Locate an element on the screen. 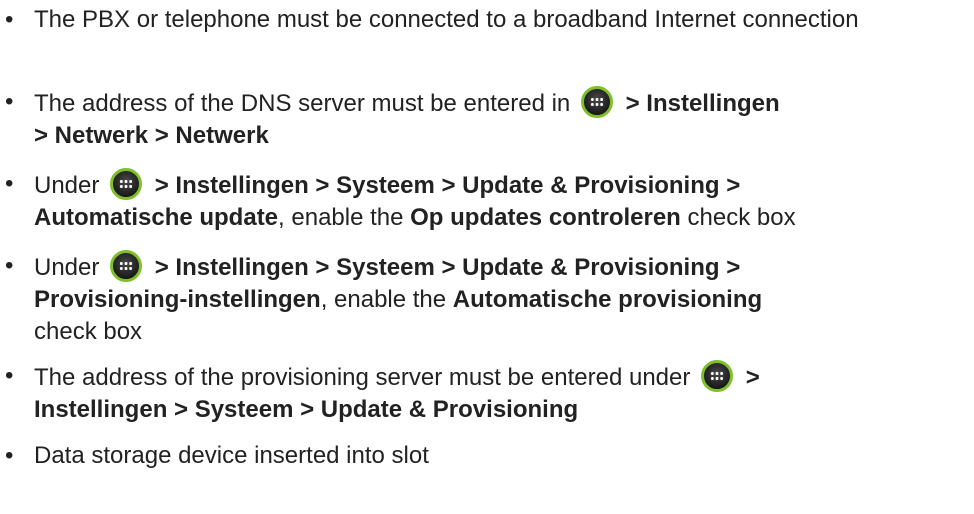  list-item-text: Data storage device inserted into slot is located at coordinates (231, 455).